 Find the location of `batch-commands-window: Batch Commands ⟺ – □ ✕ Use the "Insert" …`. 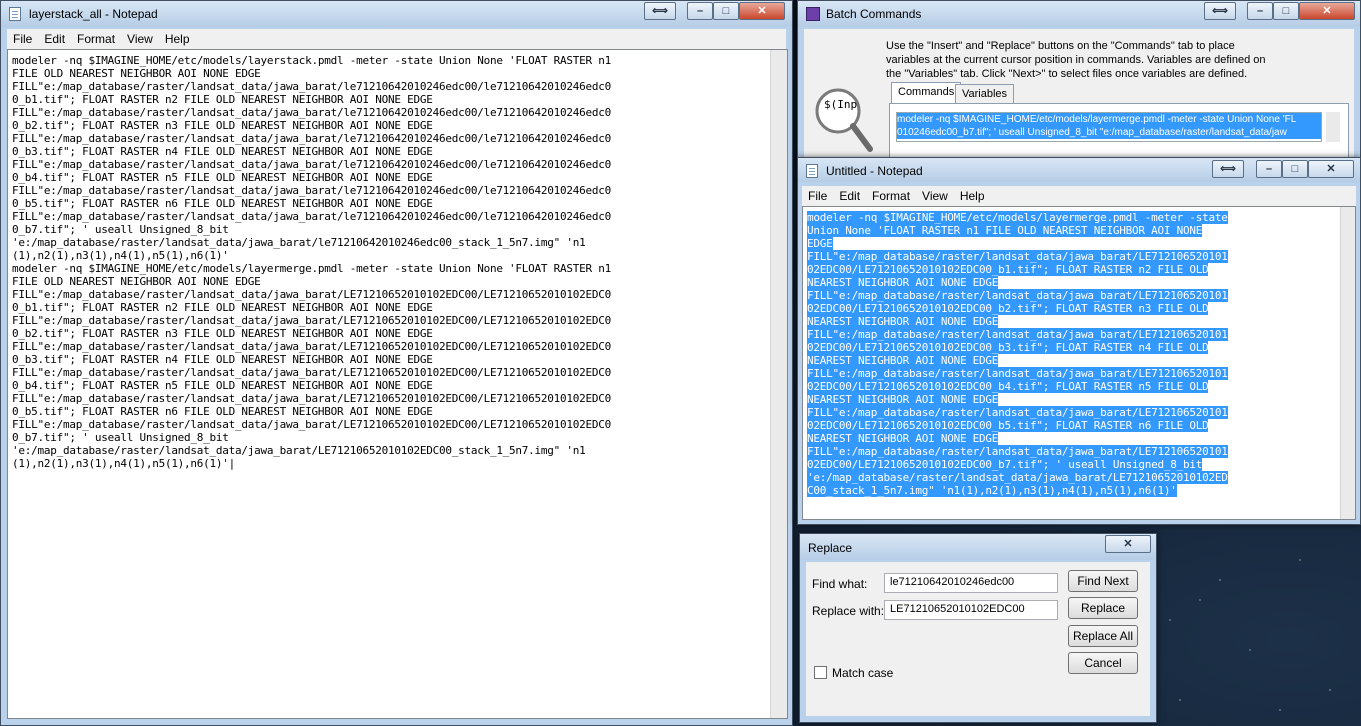

batch-commands-window: Batch Commands ⟺ – □ ✕ Use the "Insert" … is located at coordinates (1079, 81).